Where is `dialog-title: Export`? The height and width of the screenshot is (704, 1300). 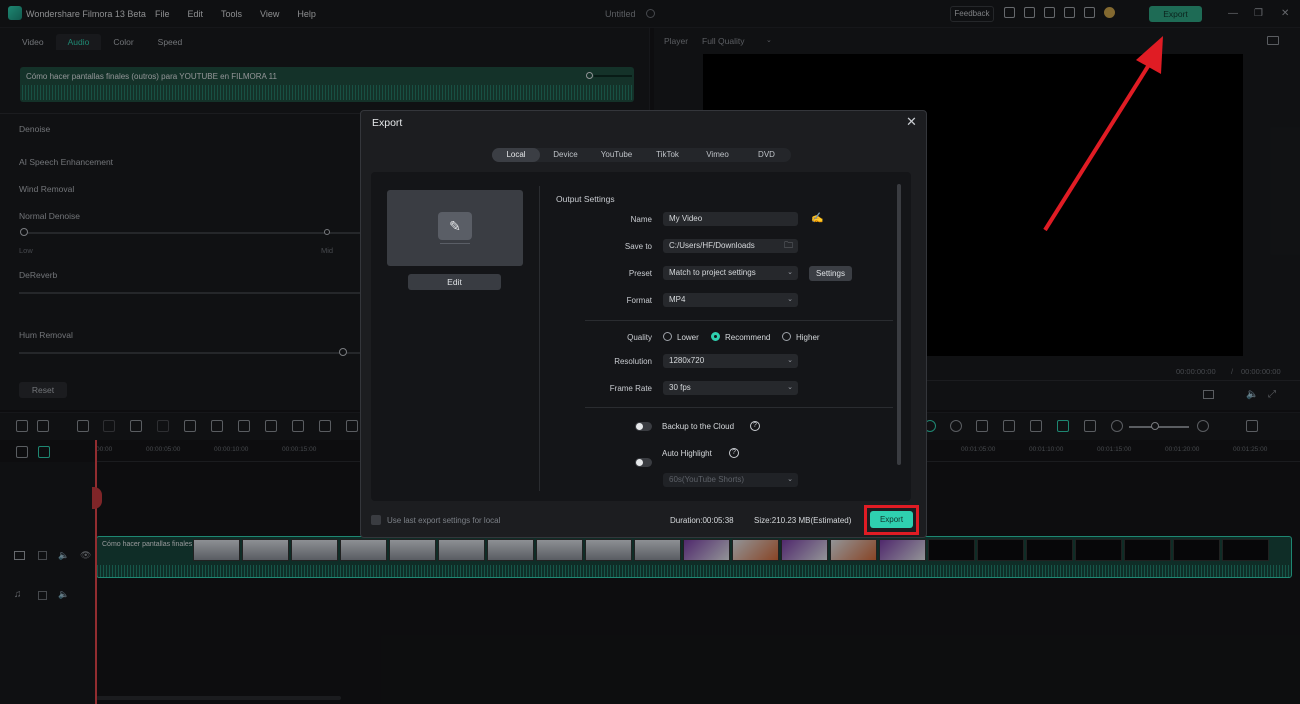
dialog-title: Export is located at coordinates (387, 123).